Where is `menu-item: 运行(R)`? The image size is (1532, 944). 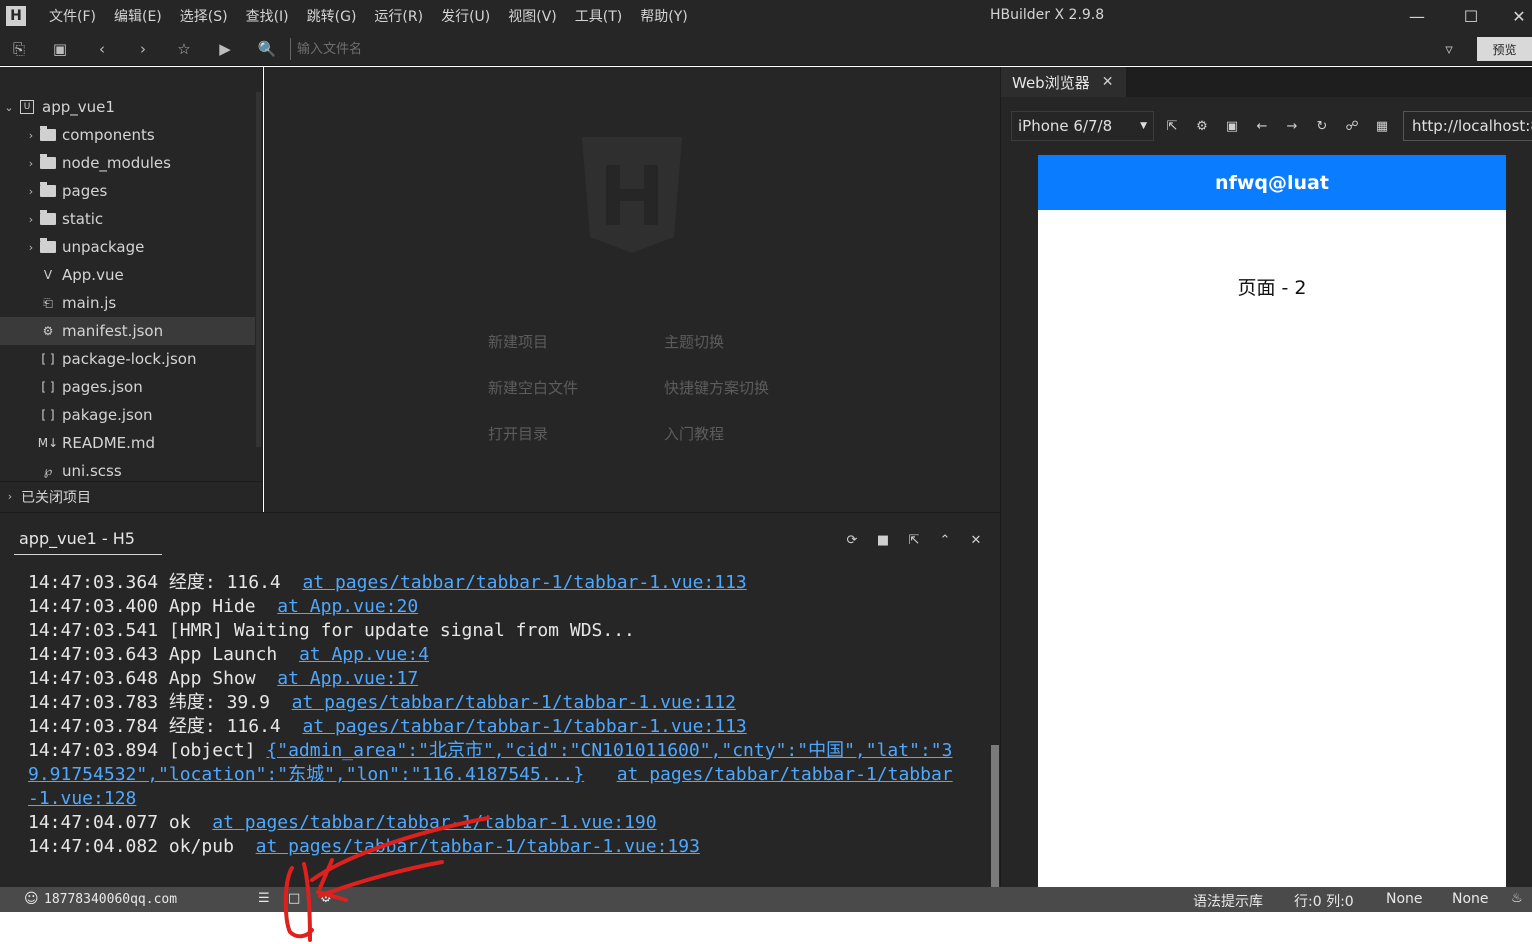 menu-item: 运行(R) is located at coordinates (398, 16).